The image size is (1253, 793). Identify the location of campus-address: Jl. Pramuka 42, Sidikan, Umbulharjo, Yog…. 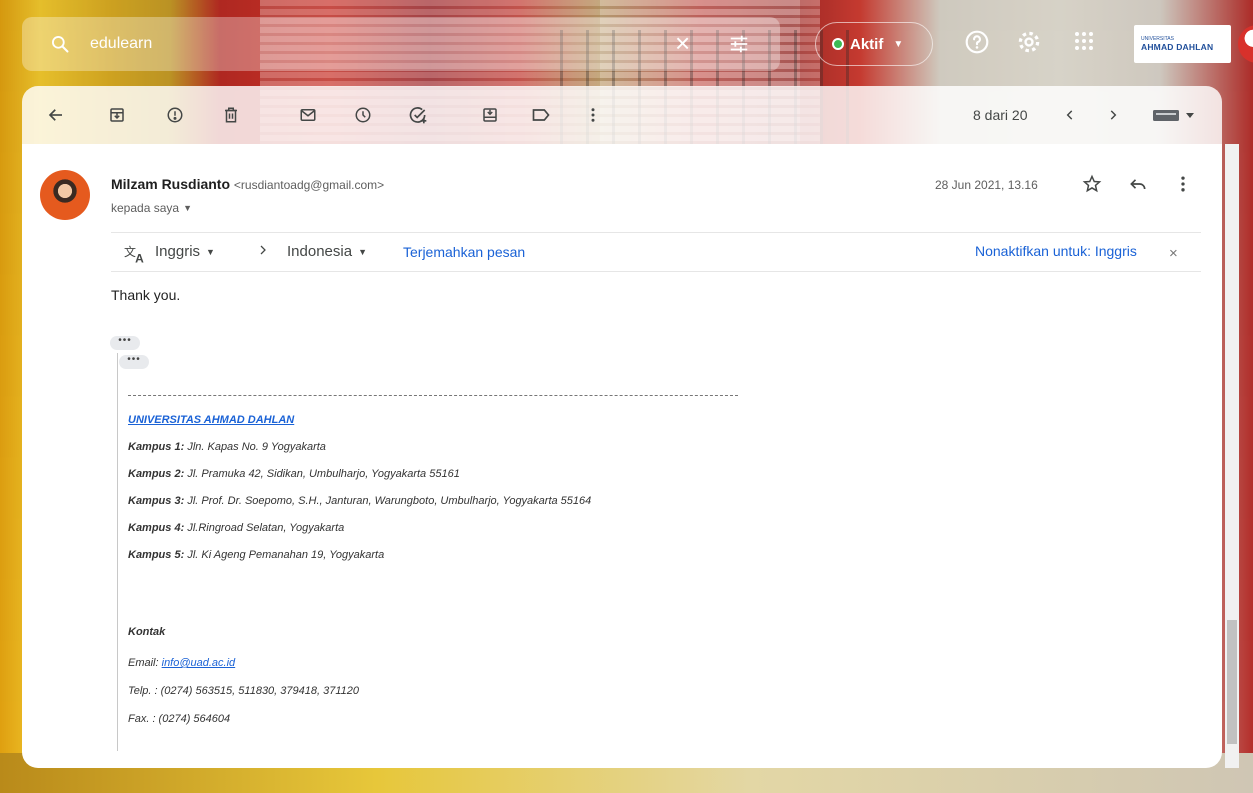
(323, 474).